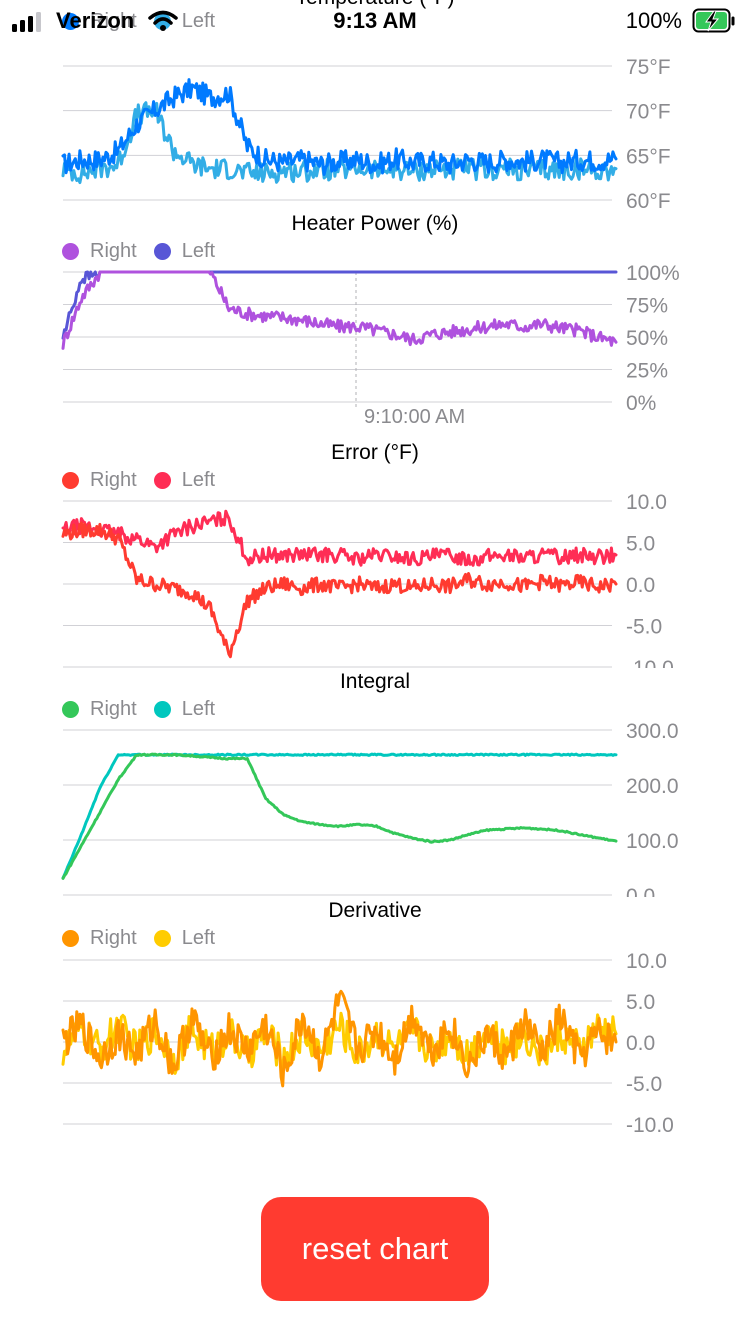 This screenshot has height=1334, width=750. I want to click on reset-chart-button: reset chart, so click(375, 1249).